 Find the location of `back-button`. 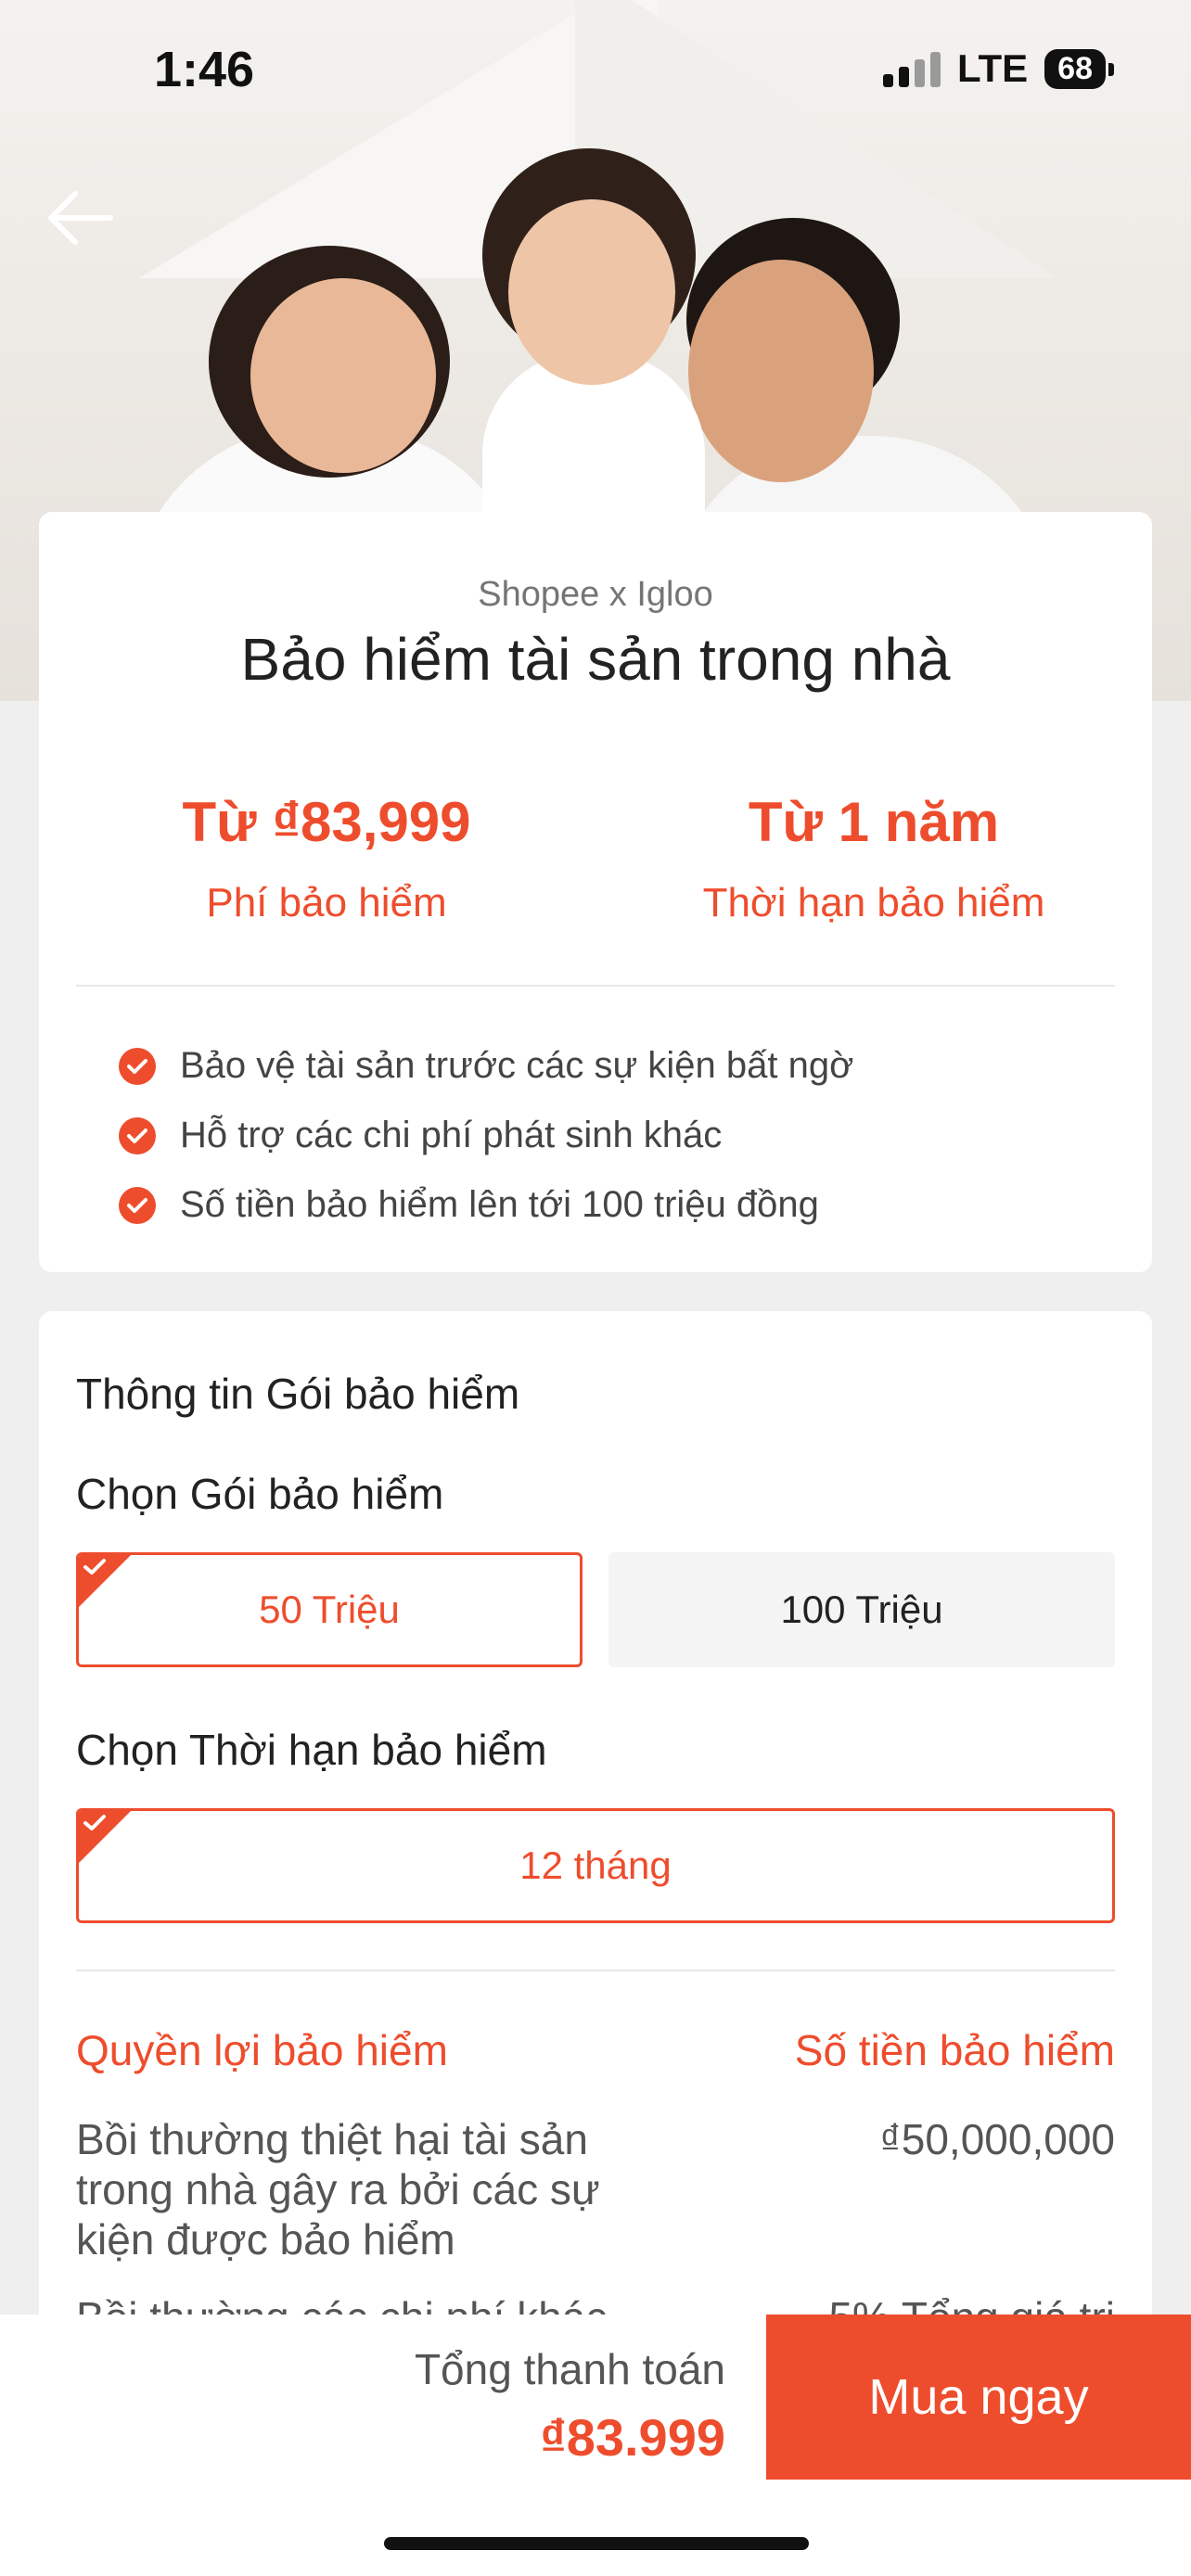

back-button is located at coordinates (79, 218).